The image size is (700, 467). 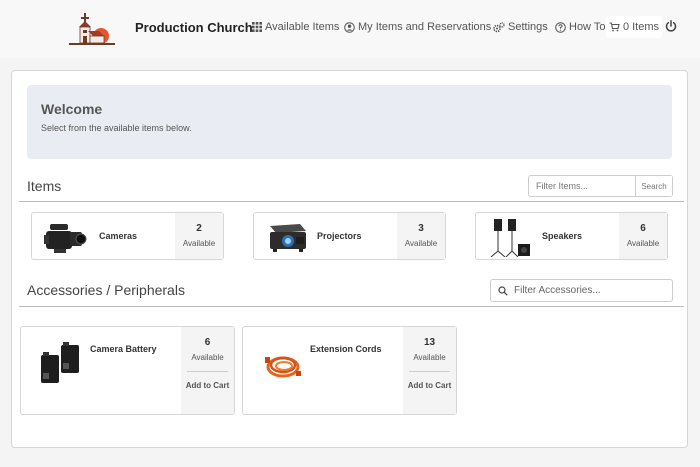 I want to click on available-count: 2, so click(x=199, y=228).